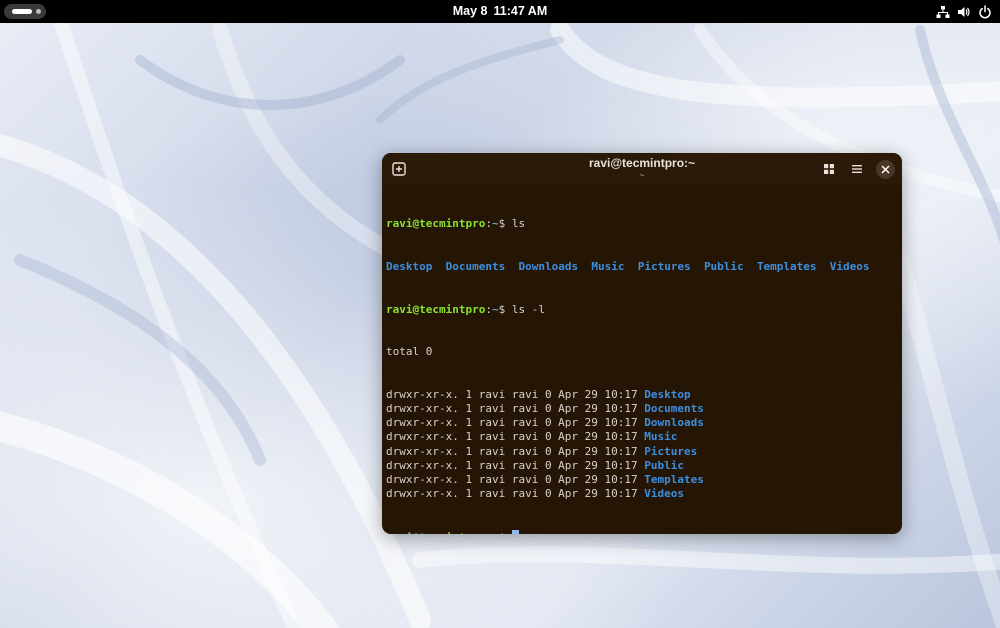  What do you see at coordinates (642, 163) in the screenshot?
I see `window-title: ravi@tecmintpro:~` at bounding box center [642, 163].